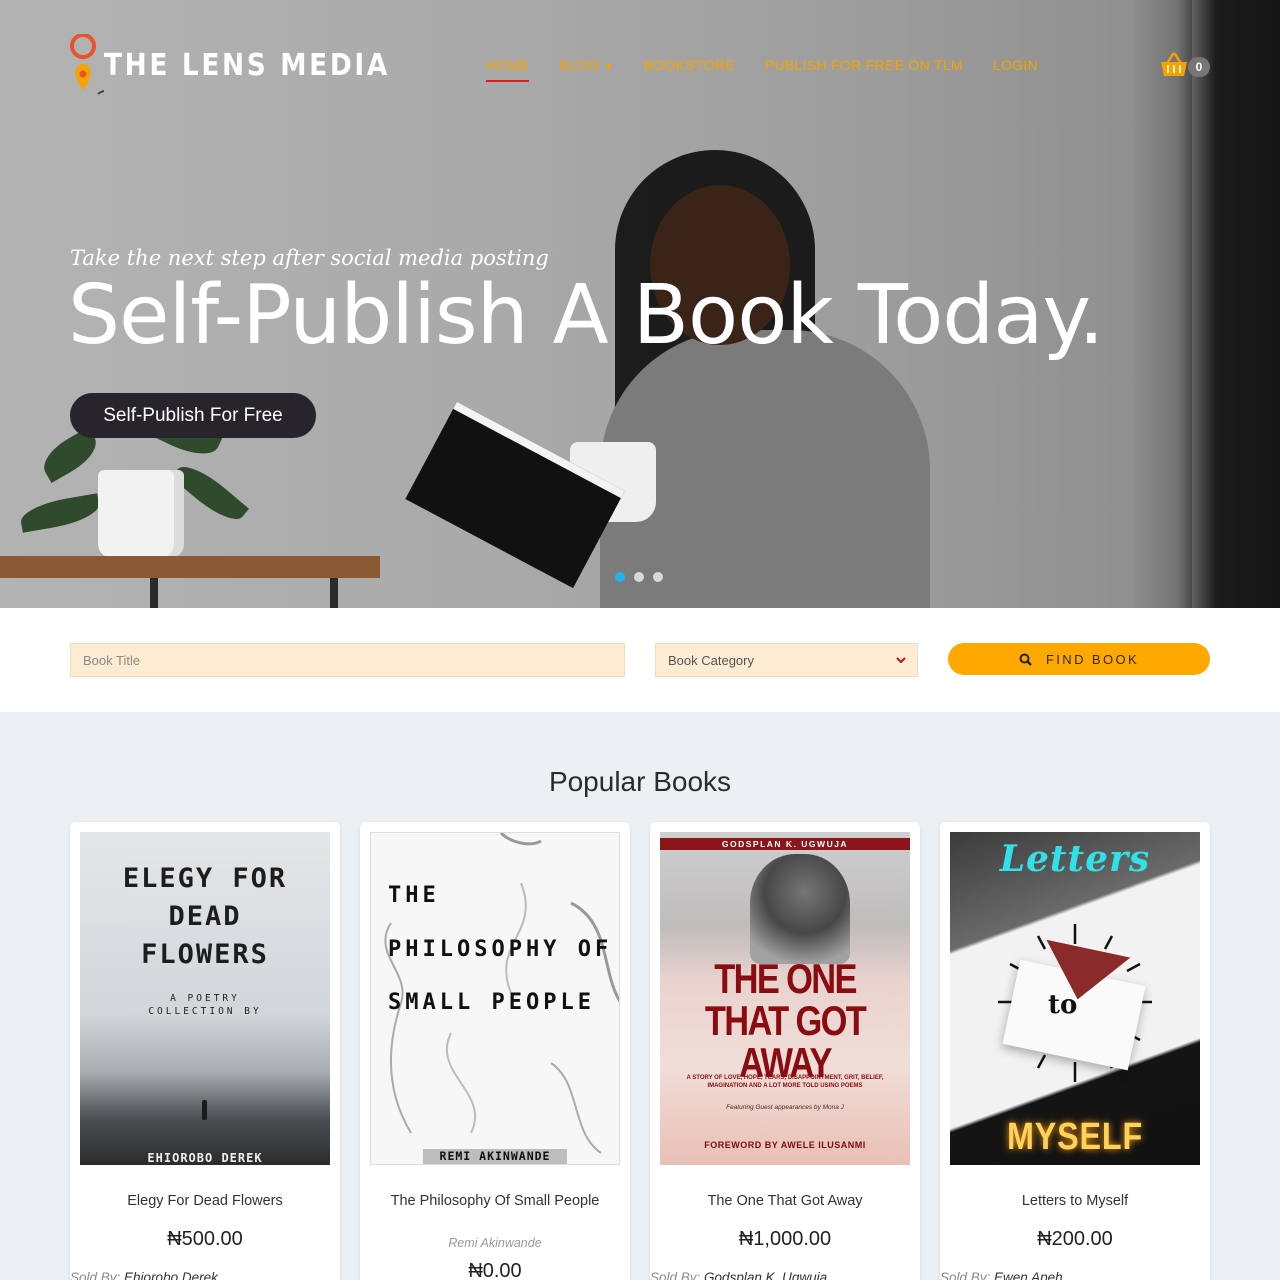 This screenshot has width=1280, height=1280. Describe the element at coordinates (1063, 1005) in the screenshot. I see `cover-title-mid: to` at that location.